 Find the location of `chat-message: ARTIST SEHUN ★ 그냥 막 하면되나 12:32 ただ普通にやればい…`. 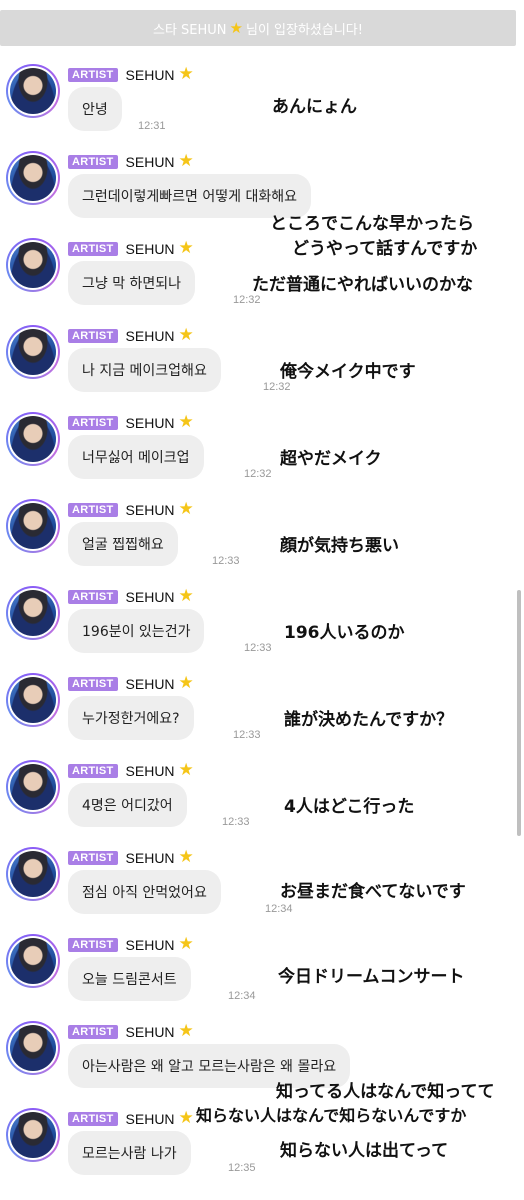

chat-message: ARTIST SEHUN ★ 그냥 막 하면되나 12:32 ただ普通にやればい… is located at coordinates (262, 277).